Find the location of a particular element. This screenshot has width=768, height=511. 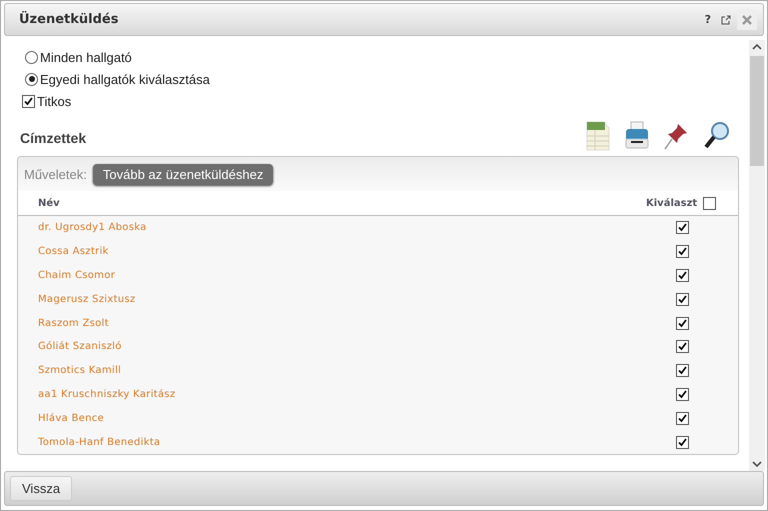

close-icon is located at coordinates (747, 19).